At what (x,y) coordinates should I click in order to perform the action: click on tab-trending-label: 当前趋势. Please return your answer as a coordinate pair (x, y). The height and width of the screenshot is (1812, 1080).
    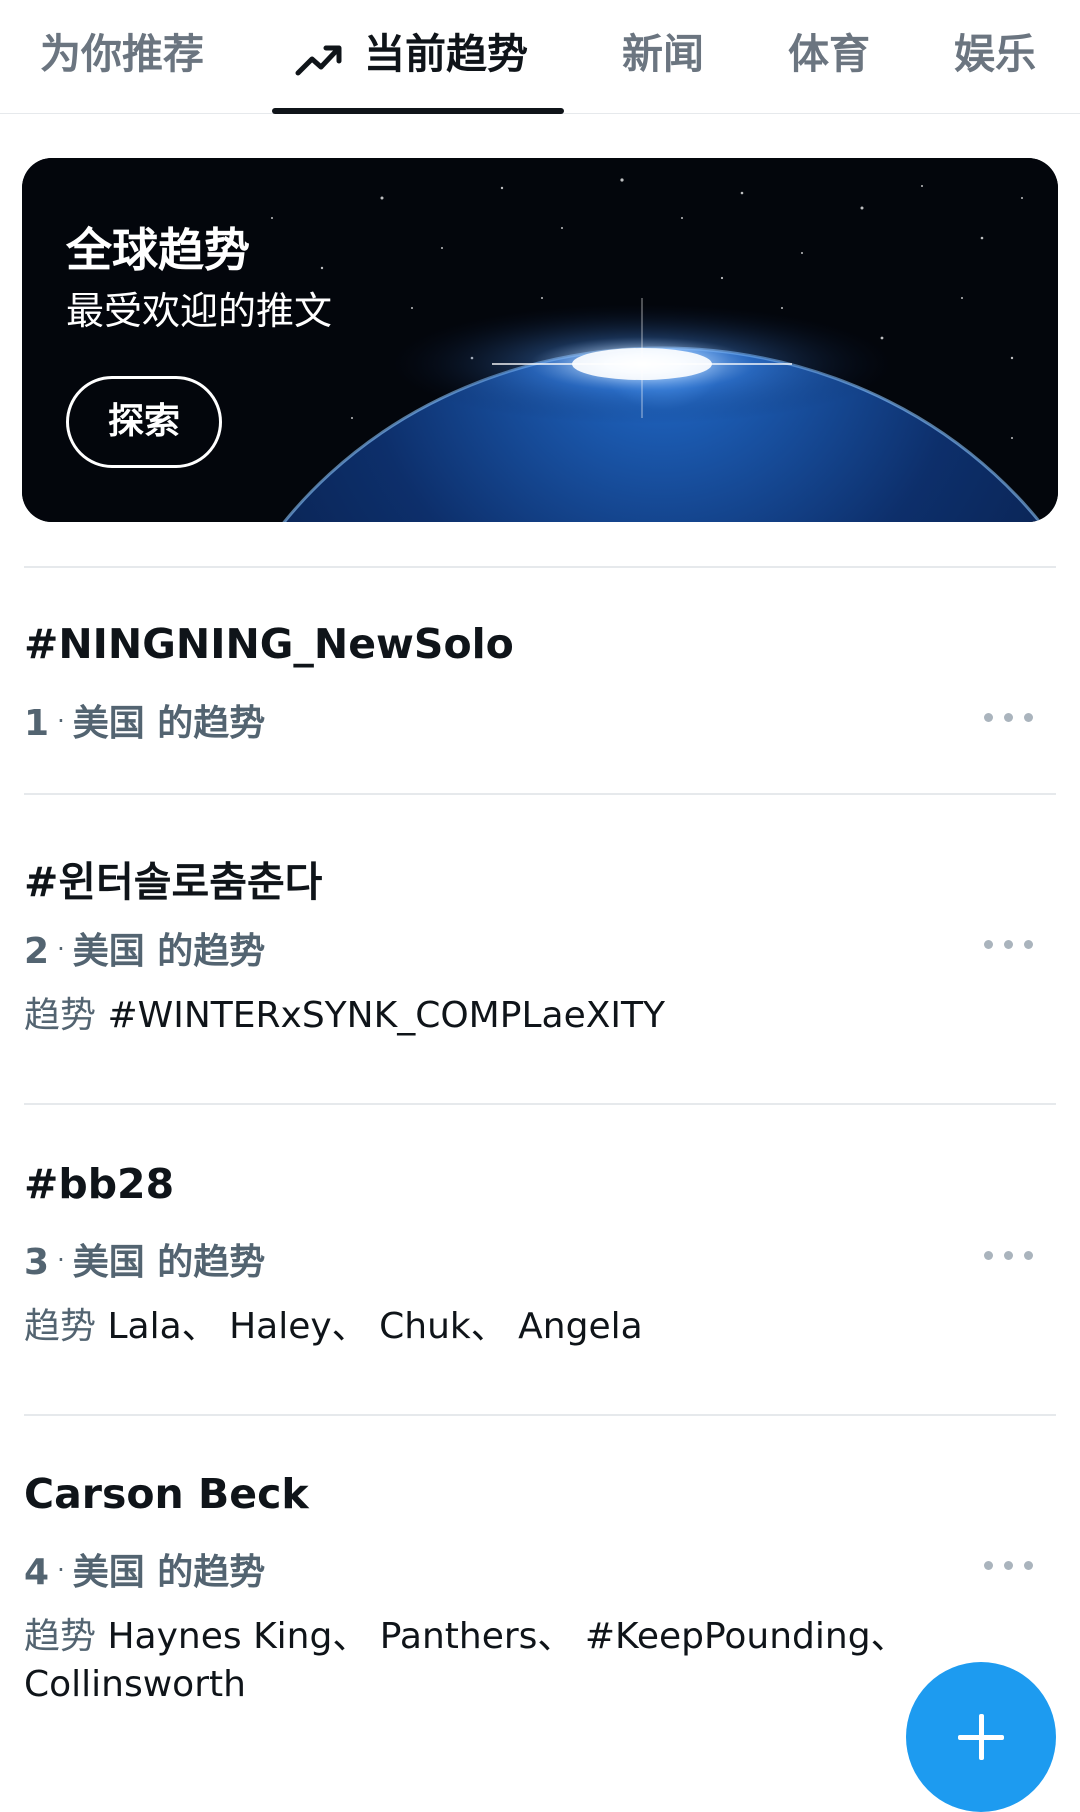
    Looking at the image, I should click on (446, 54).